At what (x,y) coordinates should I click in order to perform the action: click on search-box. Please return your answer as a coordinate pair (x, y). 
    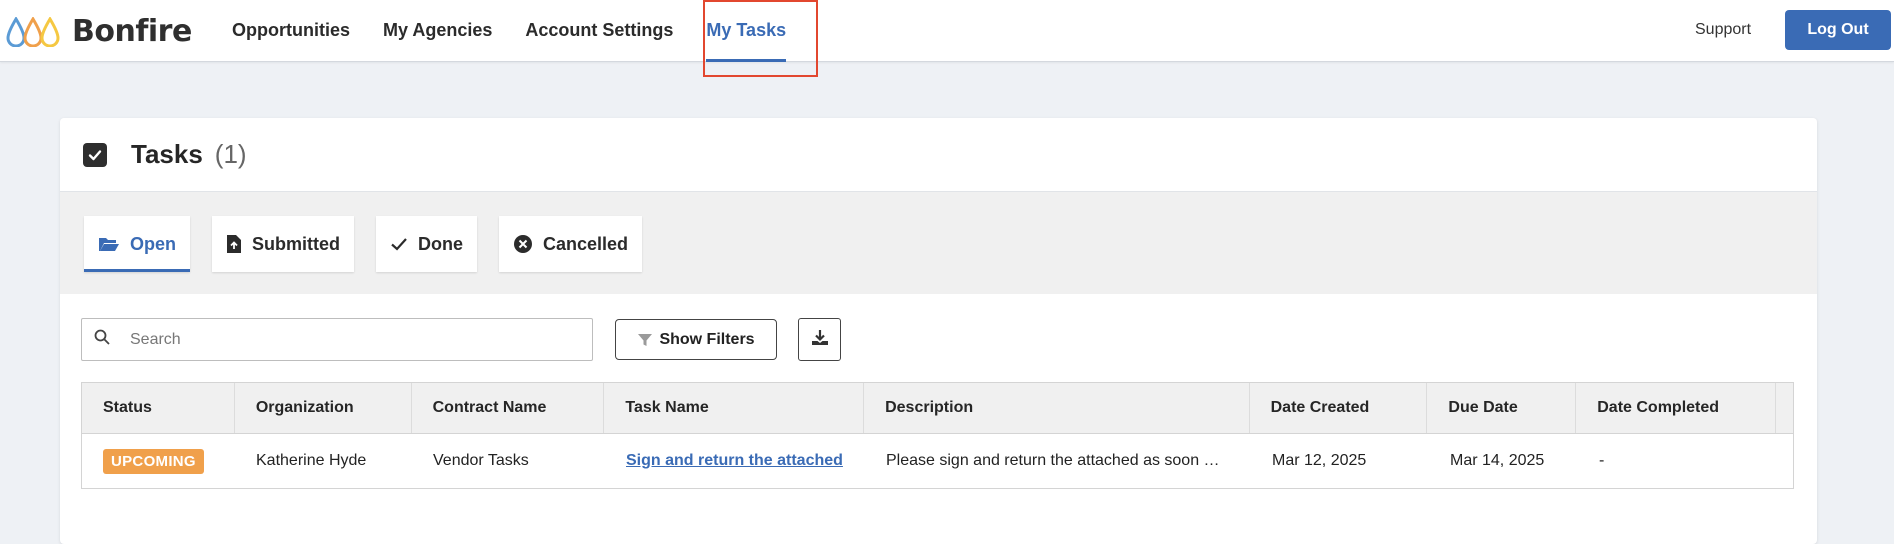
    Looking at the image, I should click on (337, 339).